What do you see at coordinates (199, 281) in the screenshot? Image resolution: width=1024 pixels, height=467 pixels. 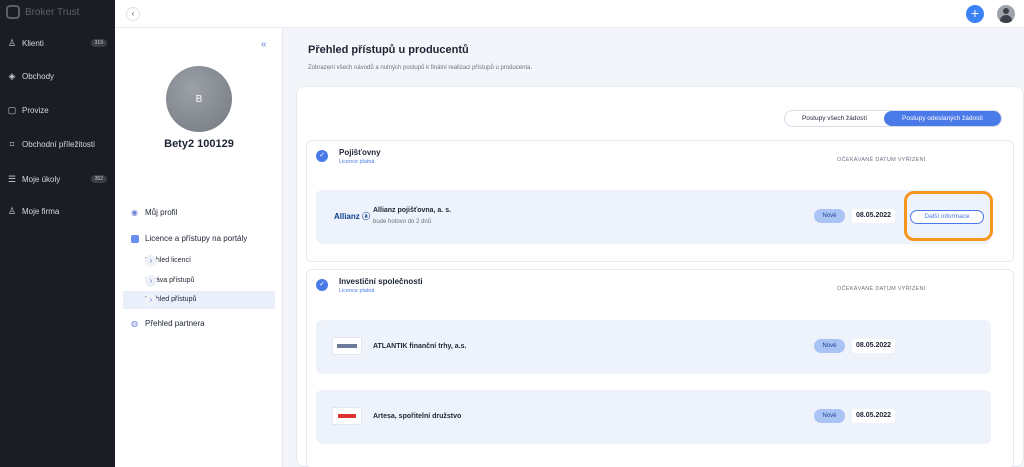 I see `submenu-sprava-pristupu: Správa přístupů ›` at bounding box center [199, 281].